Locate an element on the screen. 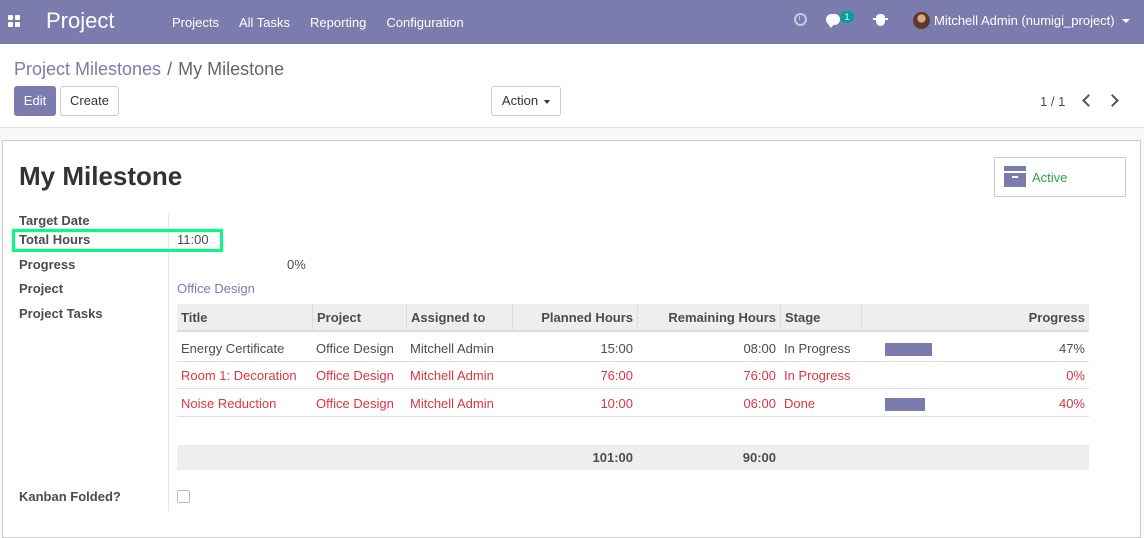 This screenshot has width=1144, height=538. column-header-stage: Stage is located at coordinates (820, 318).